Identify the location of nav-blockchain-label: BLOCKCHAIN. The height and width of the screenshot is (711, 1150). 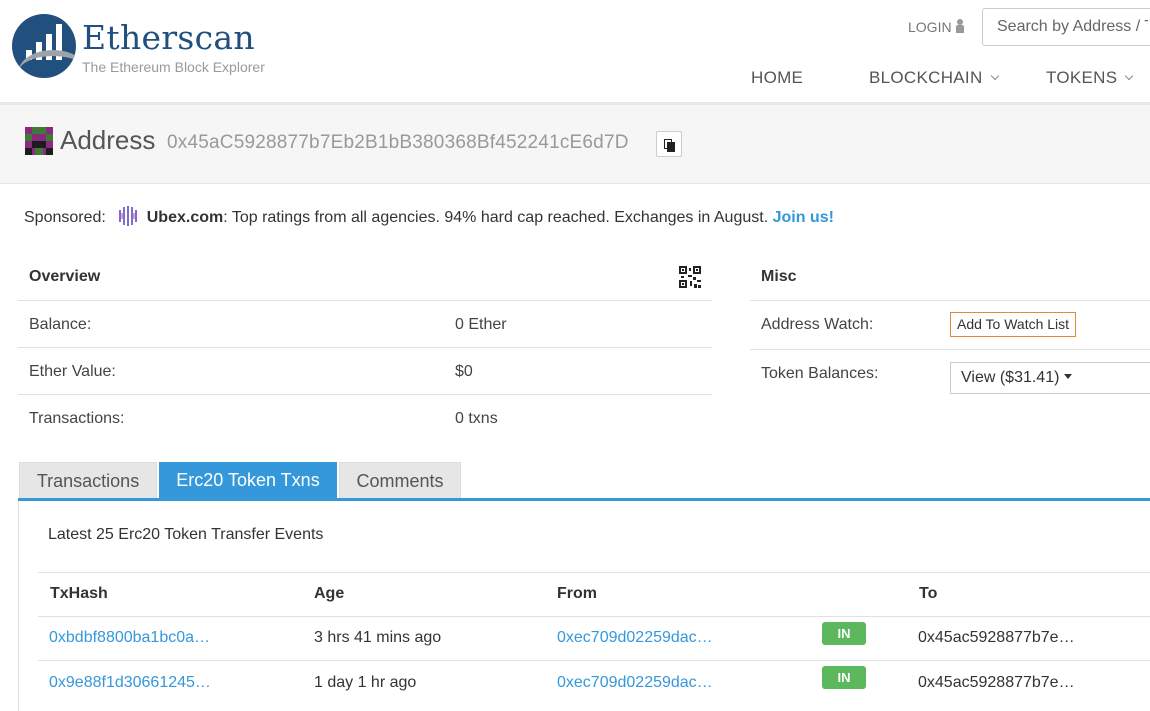
(926, 77).